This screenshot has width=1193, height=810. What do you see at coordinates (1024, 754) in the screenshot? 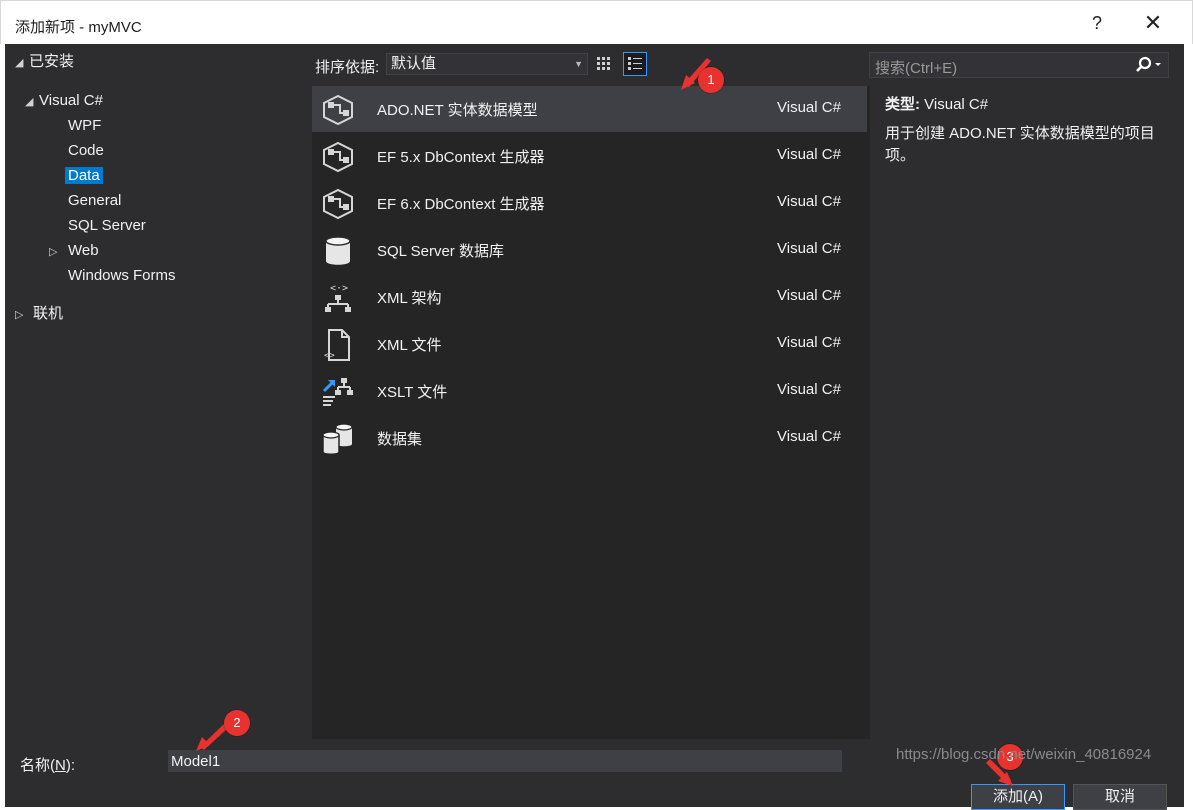
I see `watermark: https://blog.csdn.net/weixin_40816924` at bounding box center [1024, 754].